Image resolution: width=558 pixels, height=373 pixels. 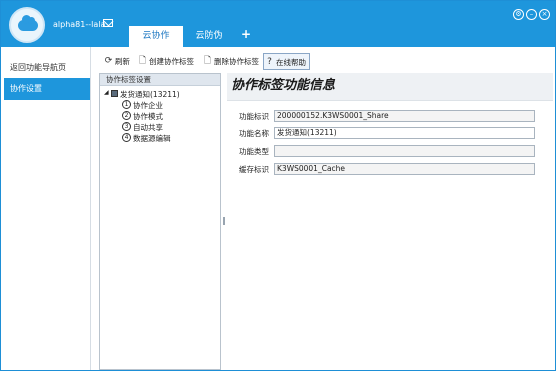 I want to click on refresh-label: 刷新, so click(x=122, y=61).